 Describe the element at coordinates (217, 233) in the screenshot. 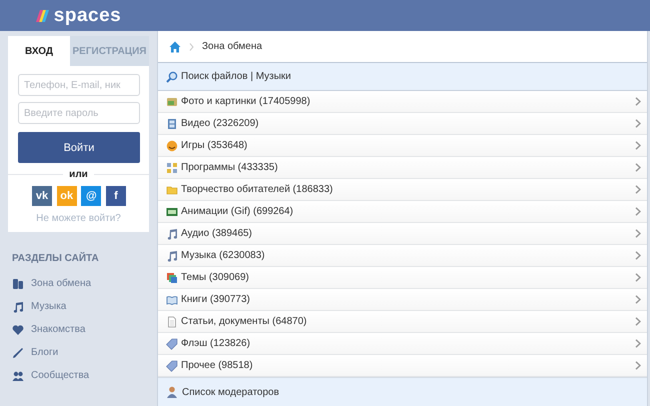

I see `category-label: Аудио (389465)` at that location.